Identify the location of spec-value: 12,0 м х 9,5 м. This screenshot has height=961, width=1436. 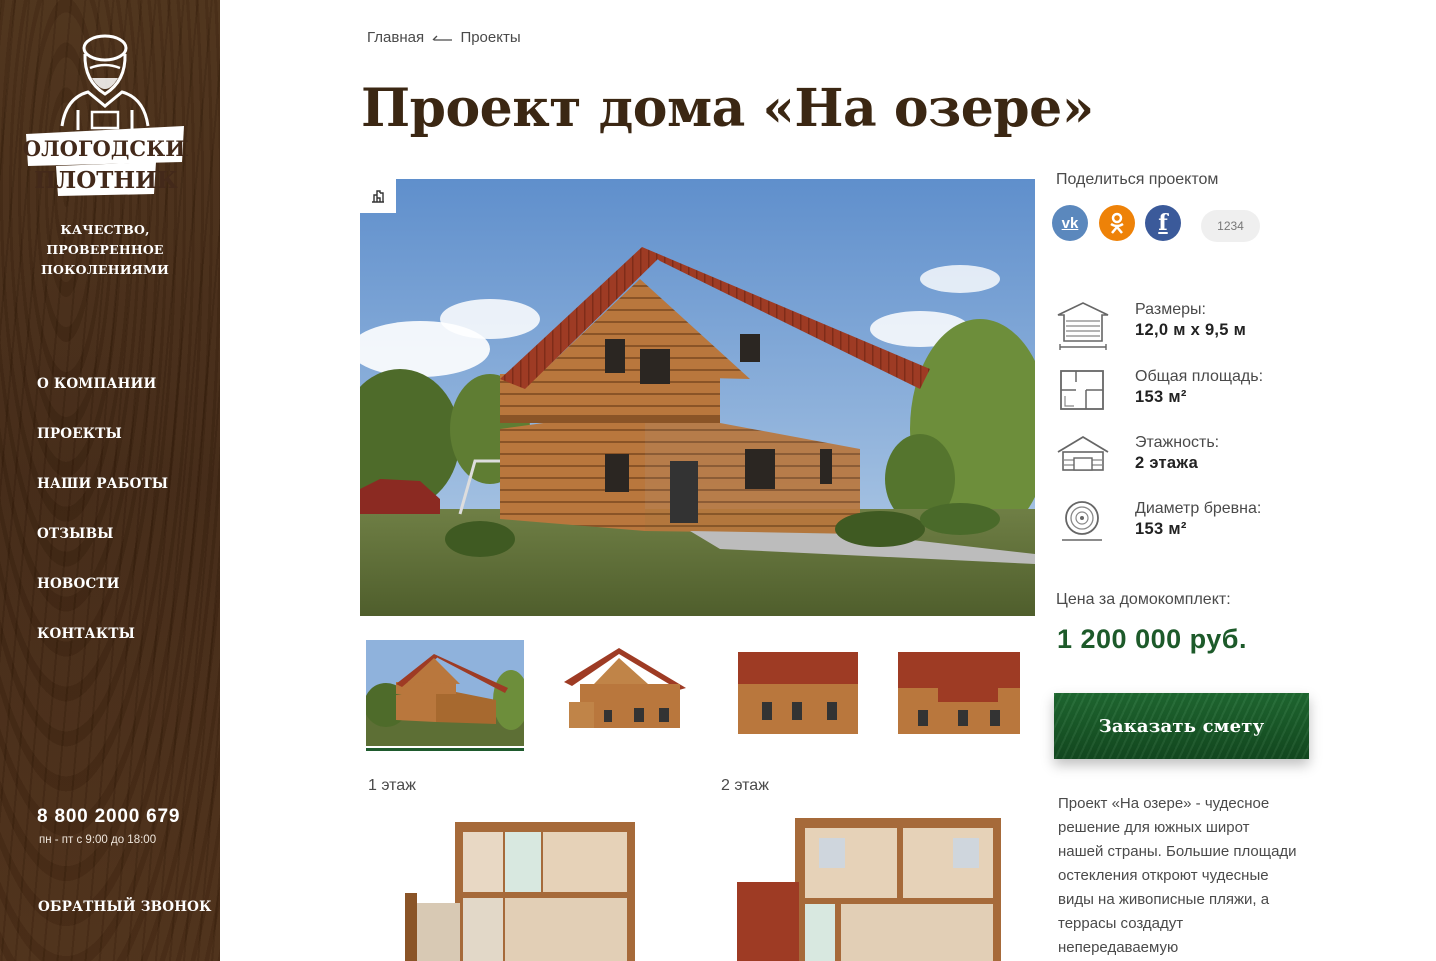
(1191, 330).